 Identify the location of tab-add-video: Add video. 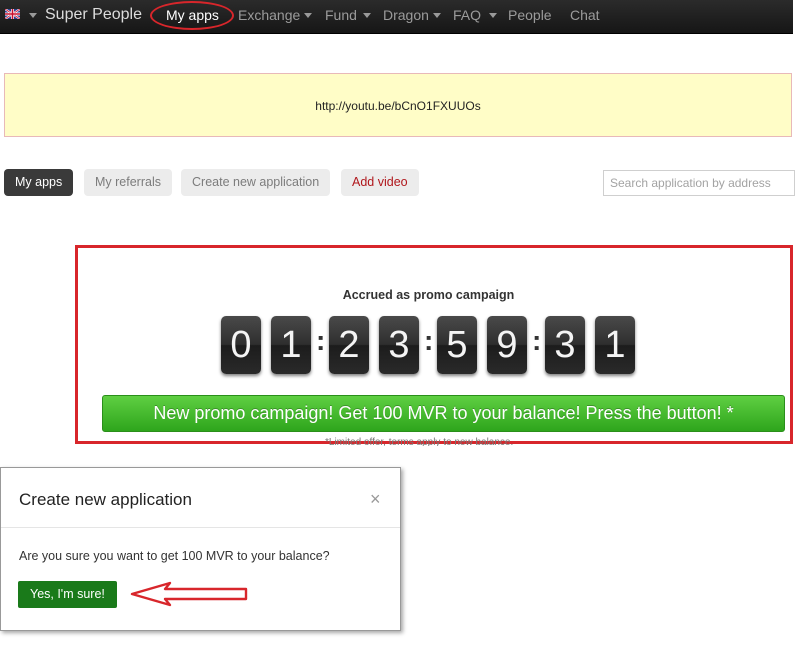
(380, 182).